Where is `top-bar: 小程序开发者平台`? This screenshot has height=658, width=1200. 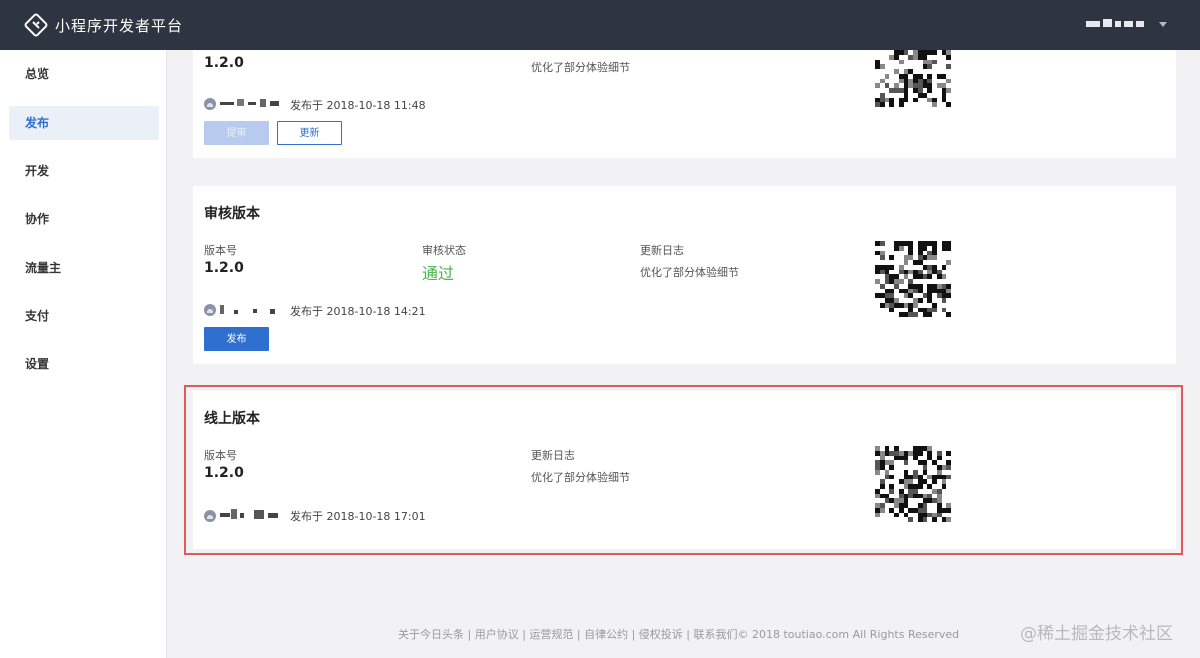
top-bar: 小程序开发者平台 is located at coordinates (600, 25).